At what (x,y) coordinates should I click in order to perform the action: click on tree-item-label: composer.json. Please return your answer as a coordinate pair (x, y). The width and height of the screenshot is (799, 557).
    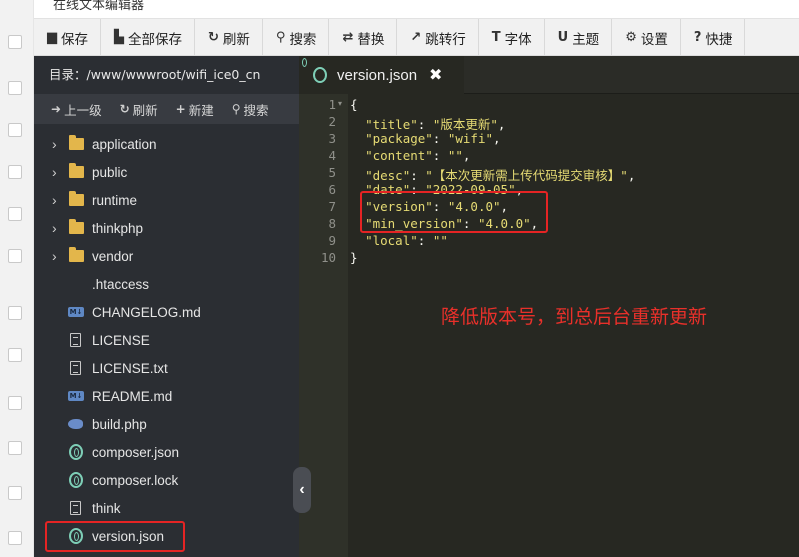
    Looking at the image, I should click on (136, 452).